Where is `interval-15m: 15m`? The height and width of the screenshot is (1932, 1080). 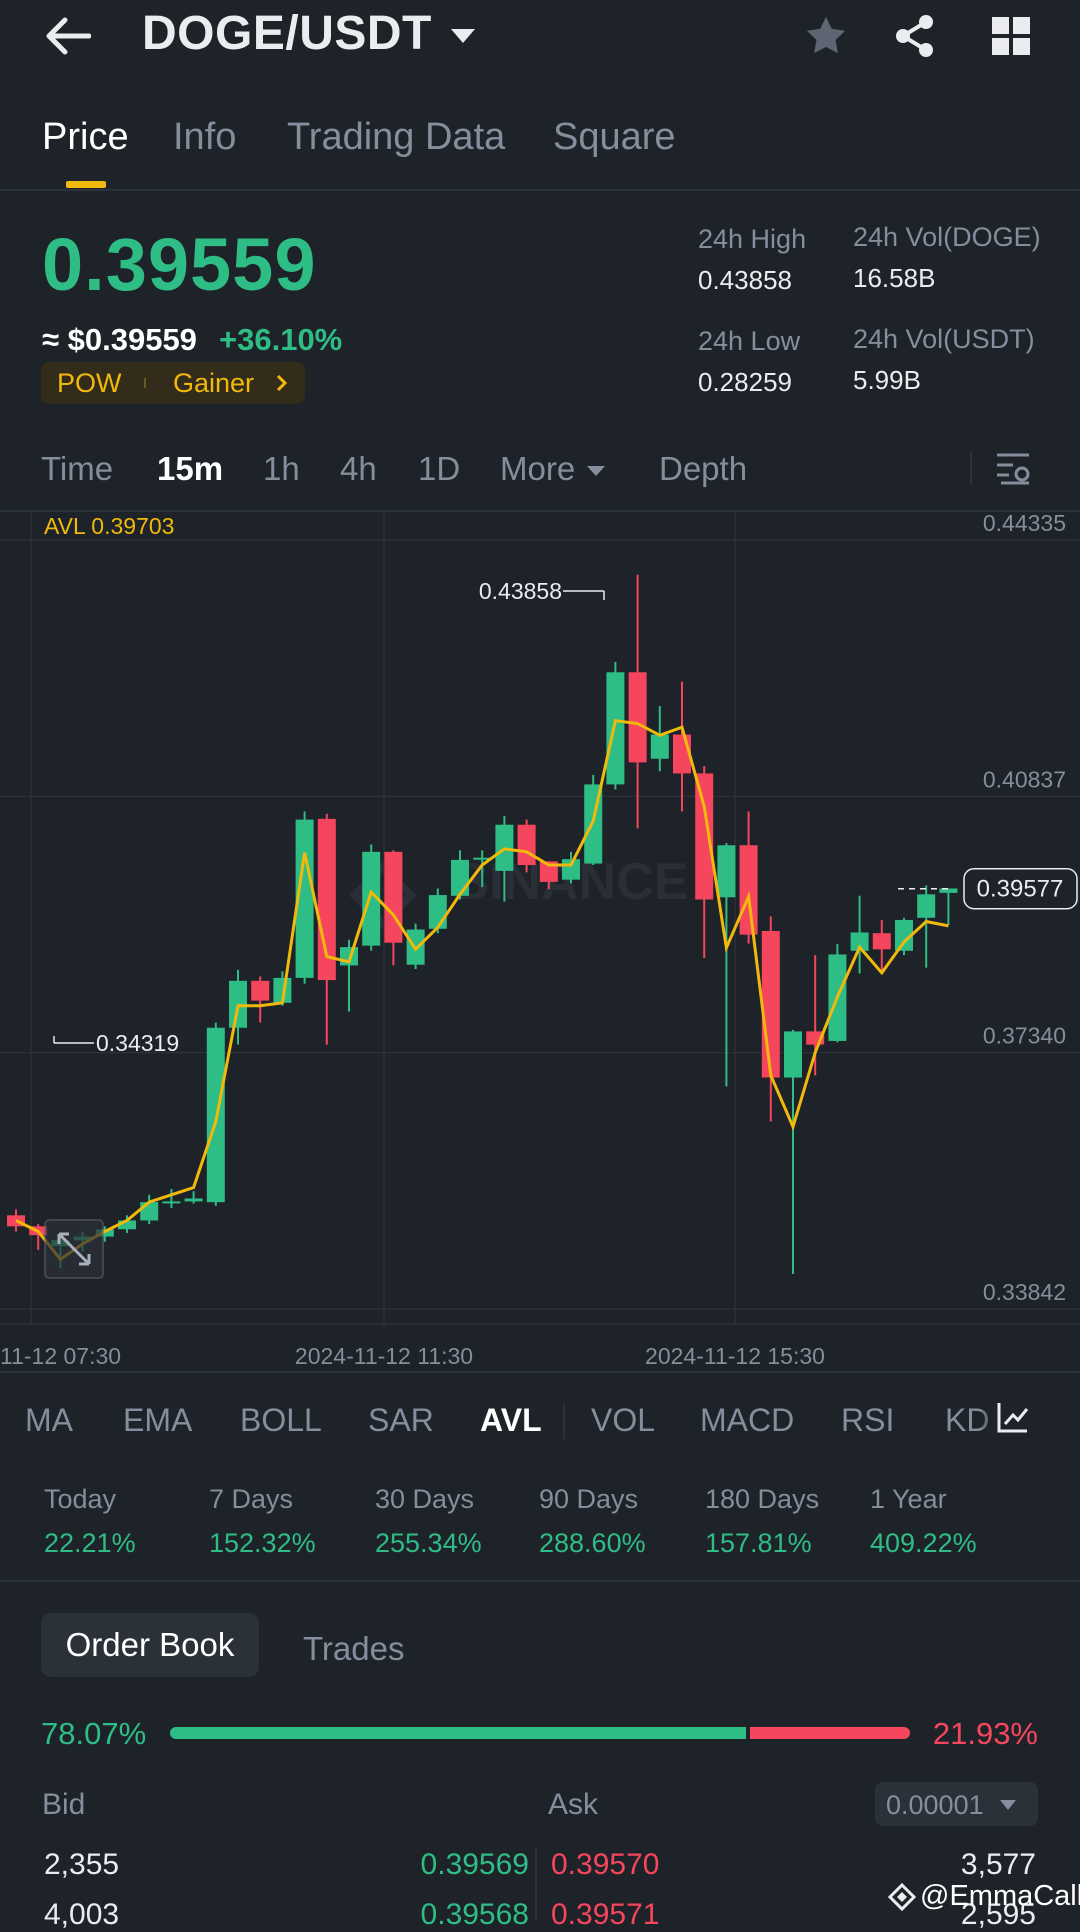
interval-15m: 15m is located at coordinates (190, 469).